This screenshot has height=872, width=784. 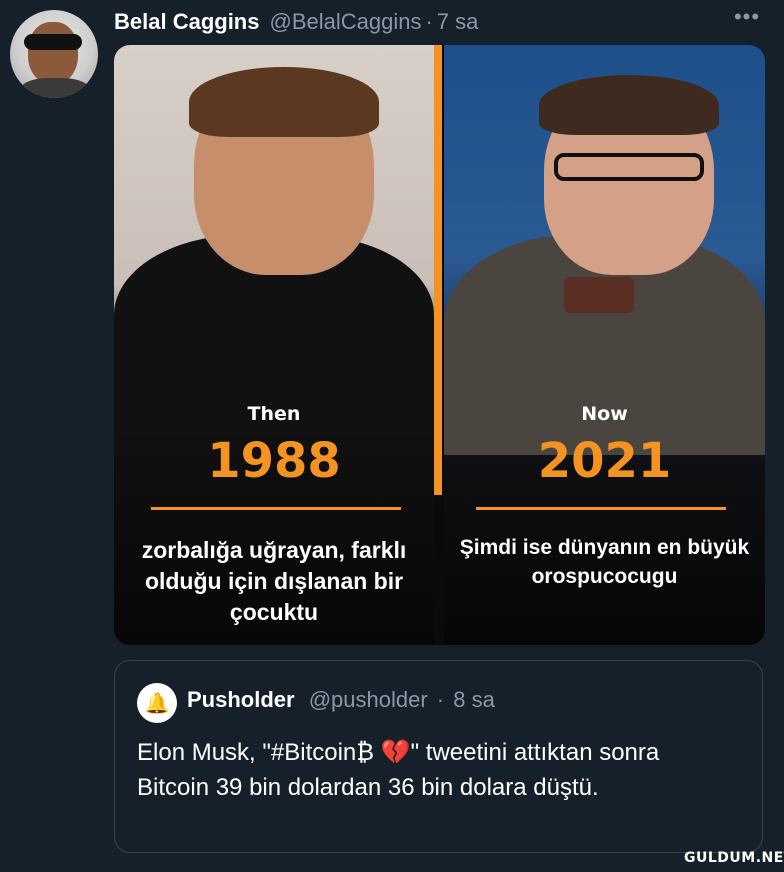 I want to click on now-caption: Şimdi ise dünyanın en büyük orospucocugu, so click(x=604, y=562).